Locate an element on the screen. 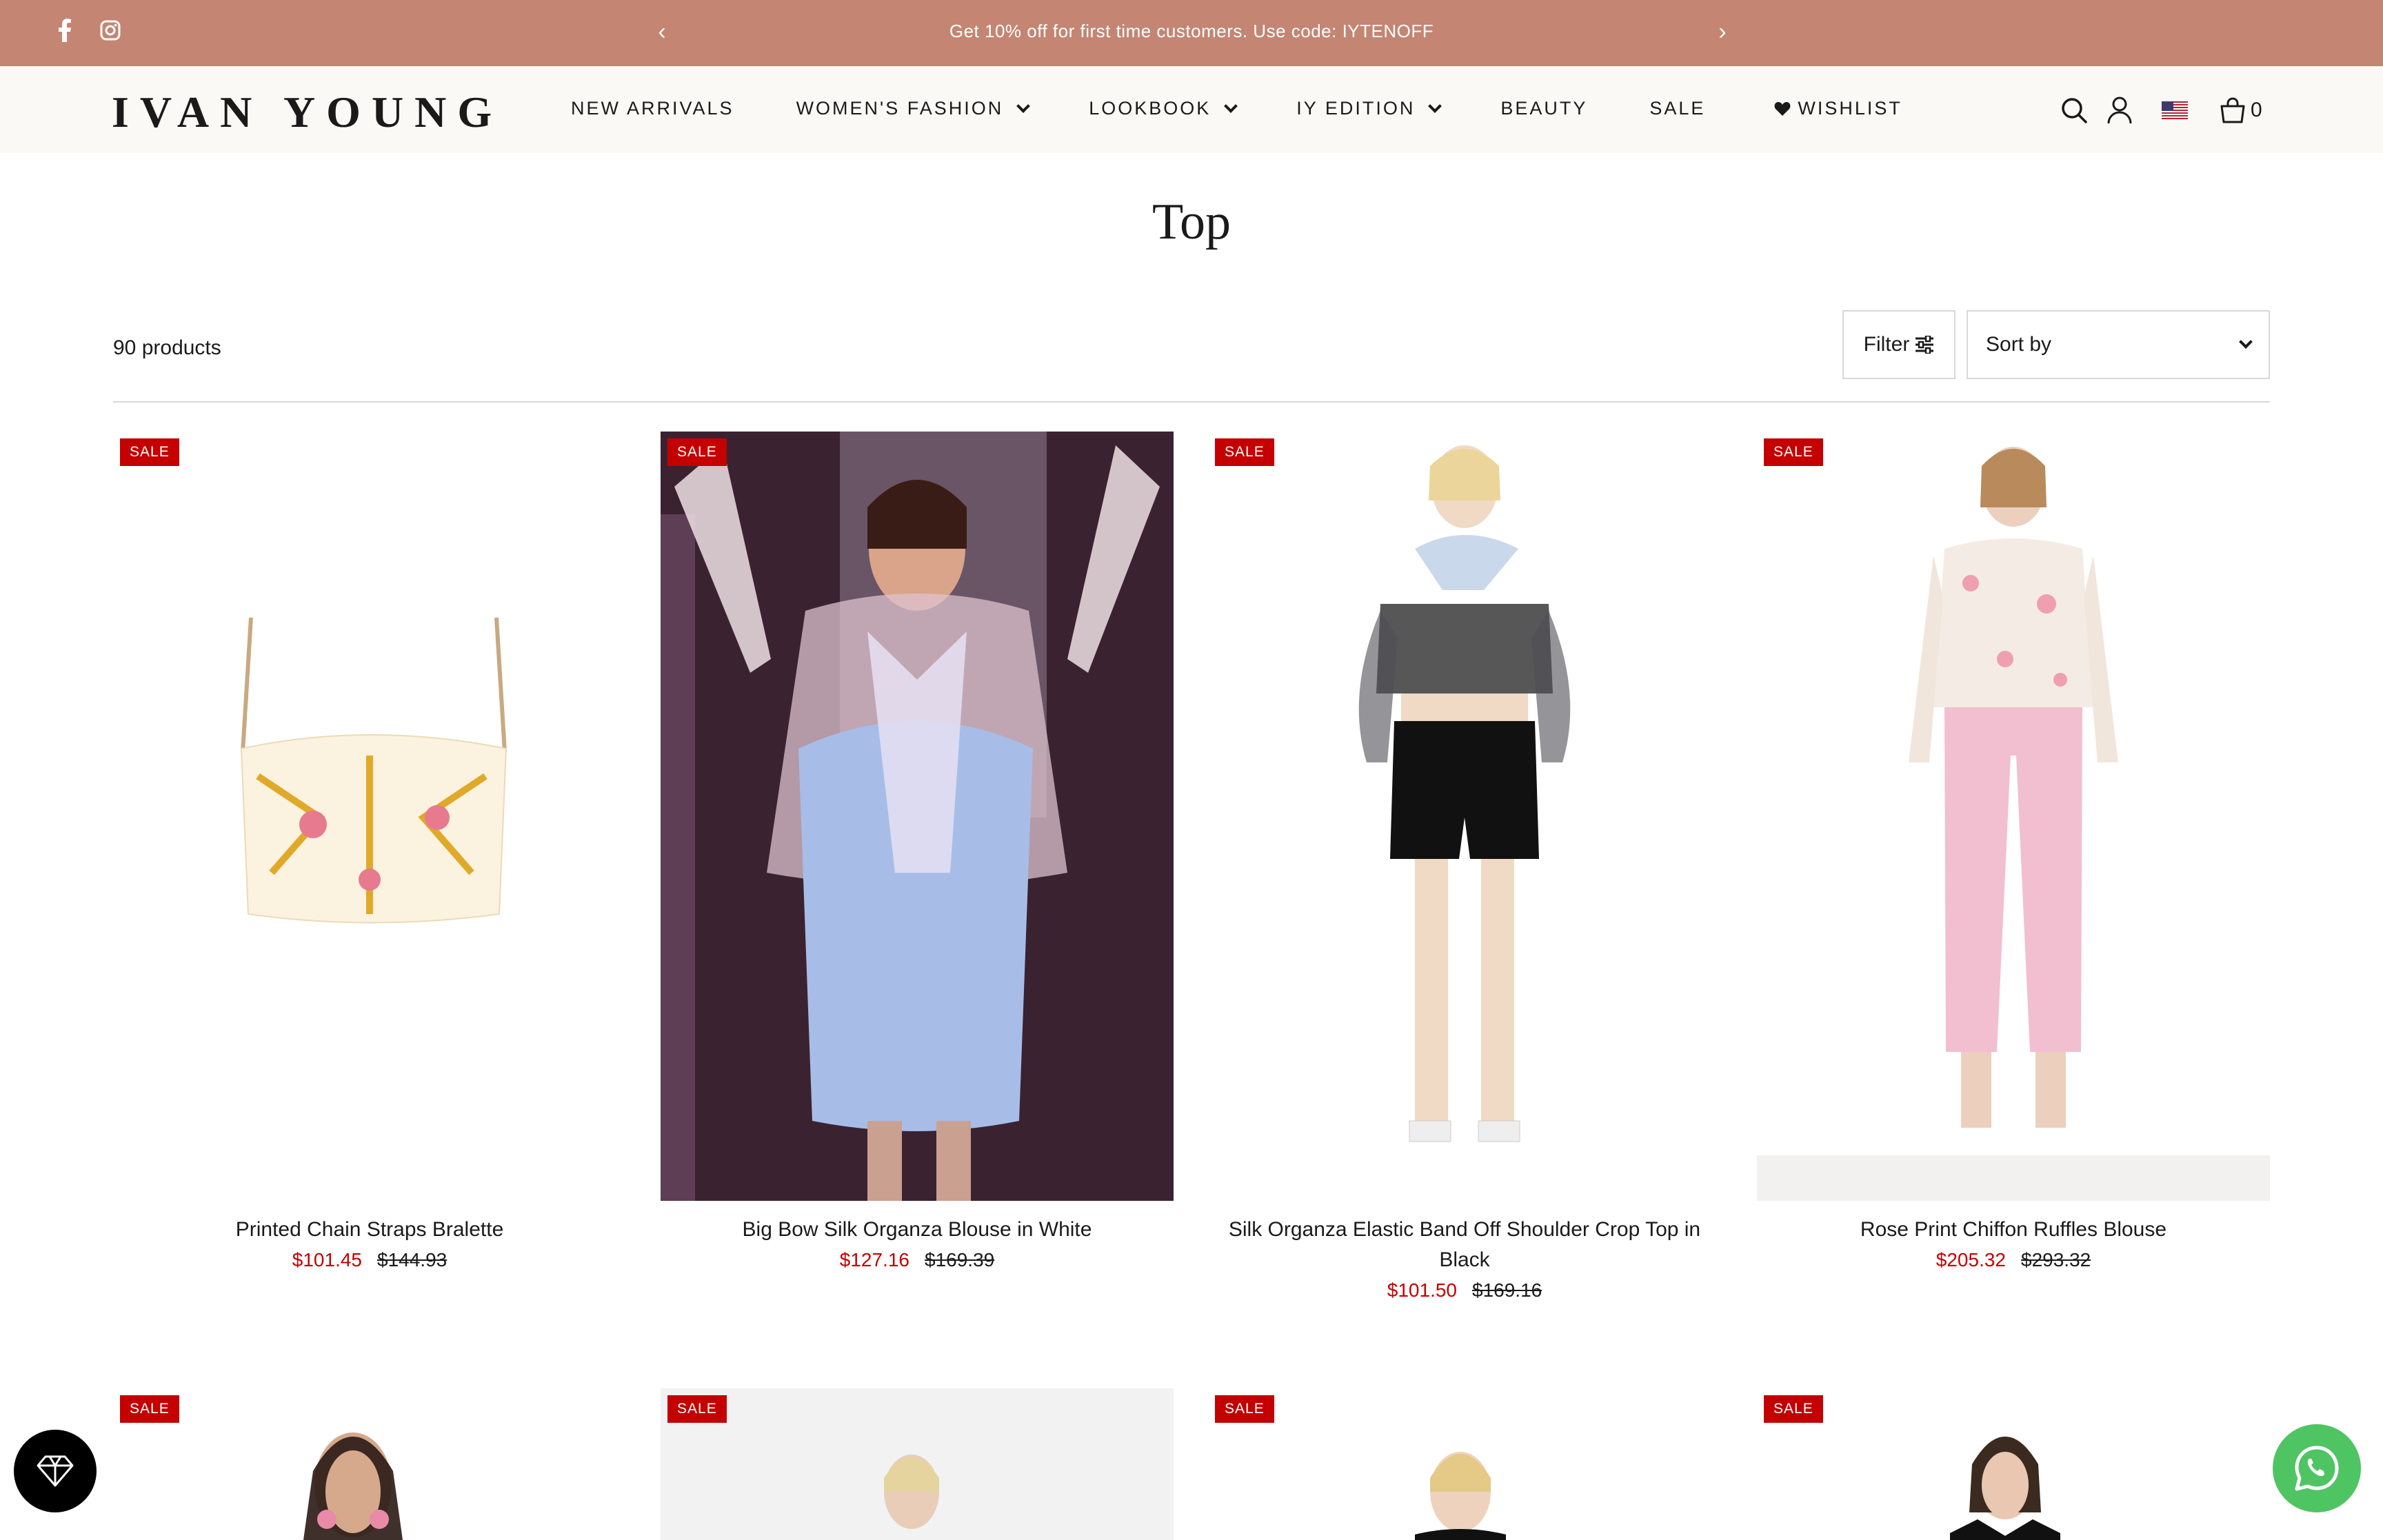 This screenshot has width=2383, height=1540. nav-beauty: BEAUTY is located at coordinates (1543, 109).